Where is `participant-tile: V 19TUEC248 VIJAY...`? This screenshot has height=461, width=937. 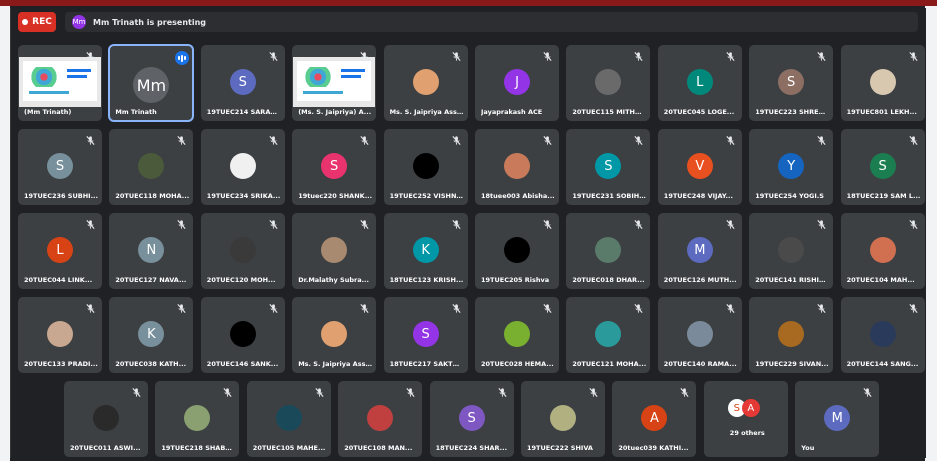
participant-tile: V 19TUEC248 VIJAY... is located at coordinates (699, 167).